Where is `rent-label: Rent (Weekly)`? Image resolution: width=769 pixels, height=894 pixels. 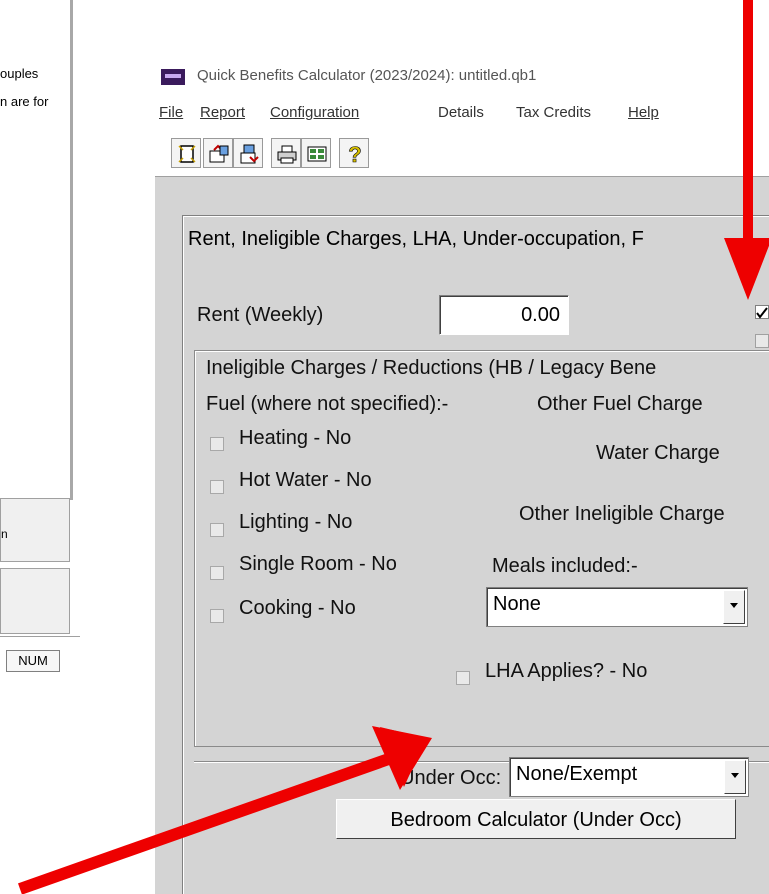 rent-label: Rent (Weekly) is located at coordinates (260, 315).